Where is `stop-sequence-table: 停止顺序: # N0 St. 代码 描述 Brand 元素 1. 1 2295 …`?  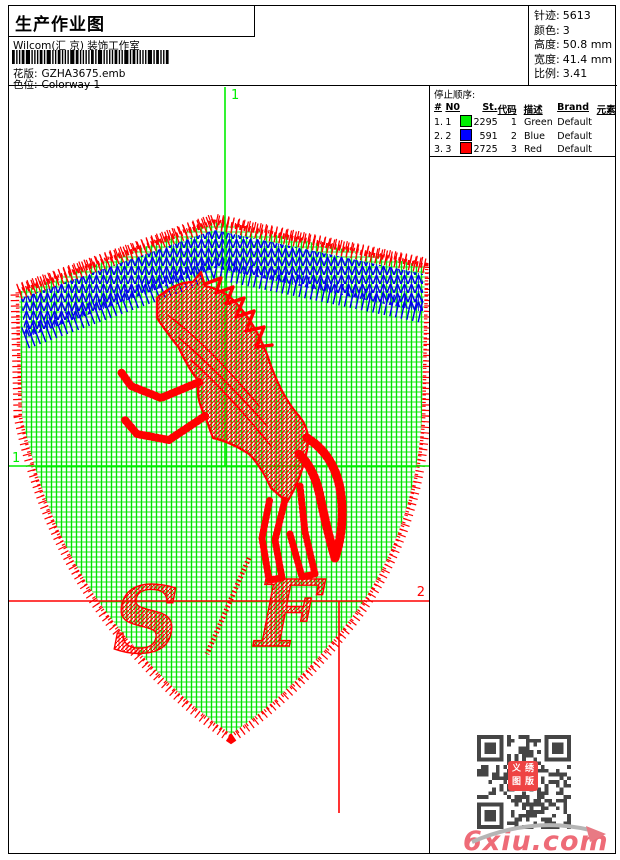
stop-sequence-table: 停止顺序: # N0 St. 代码 描述 Brand 元素 1. 1 2295 … is located at coordinates (523, 121).